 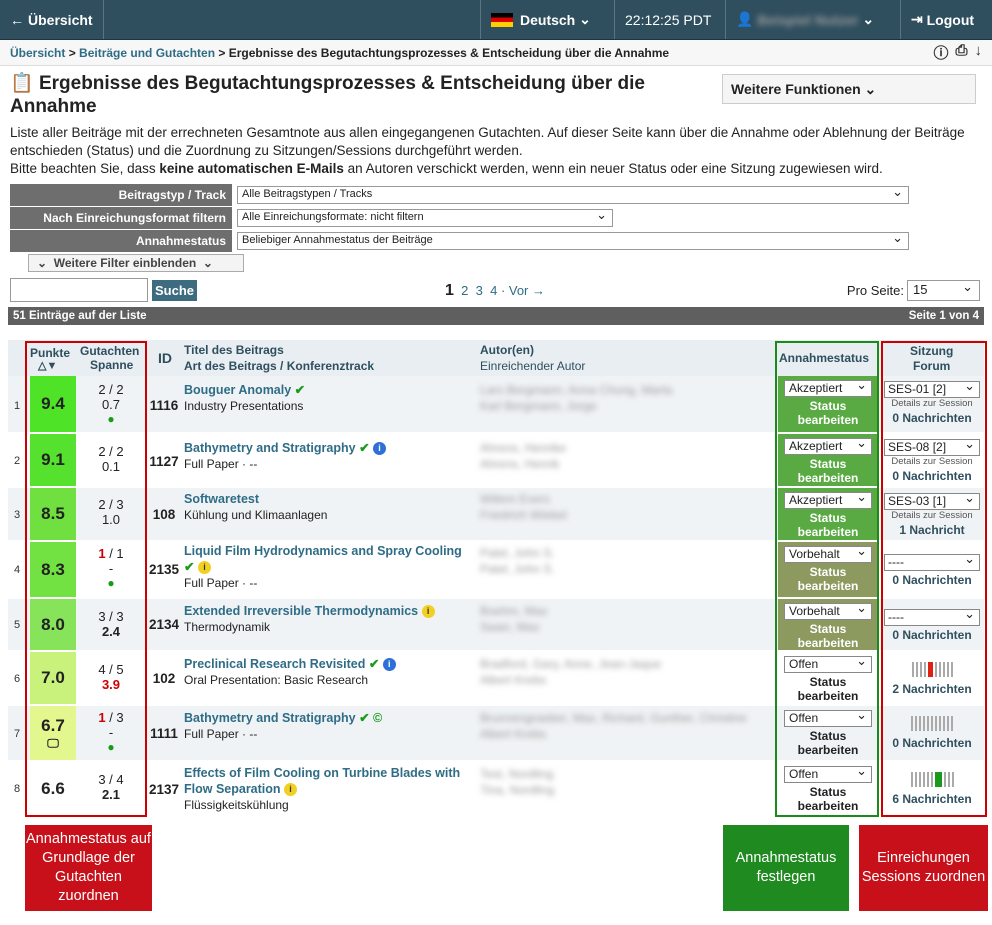 What do you see at coordinates (86, 579) in the screenshot?
I see `score-highlight-frame` at bounding box center [86, 579].